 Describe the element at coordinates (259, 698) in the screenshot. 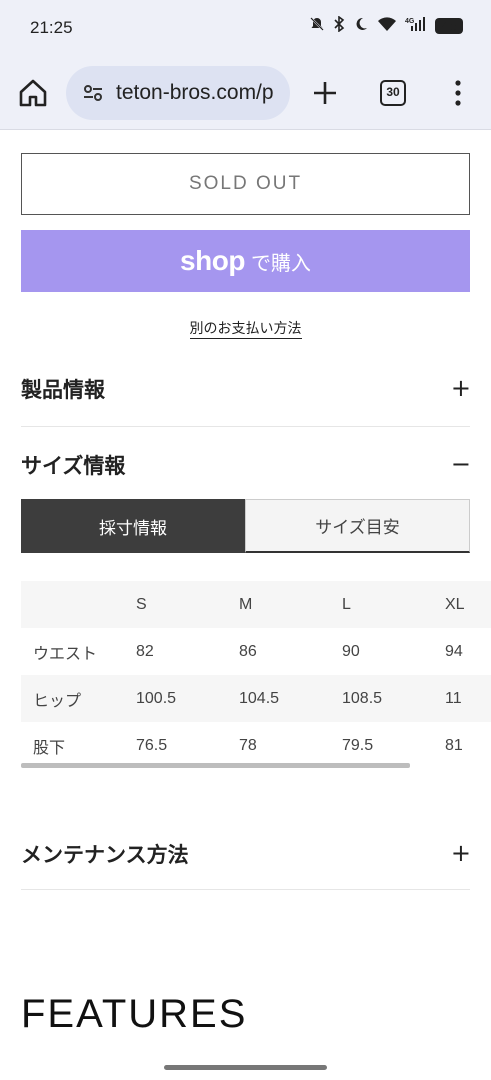

I see `table-cell: 104.5` at that location.